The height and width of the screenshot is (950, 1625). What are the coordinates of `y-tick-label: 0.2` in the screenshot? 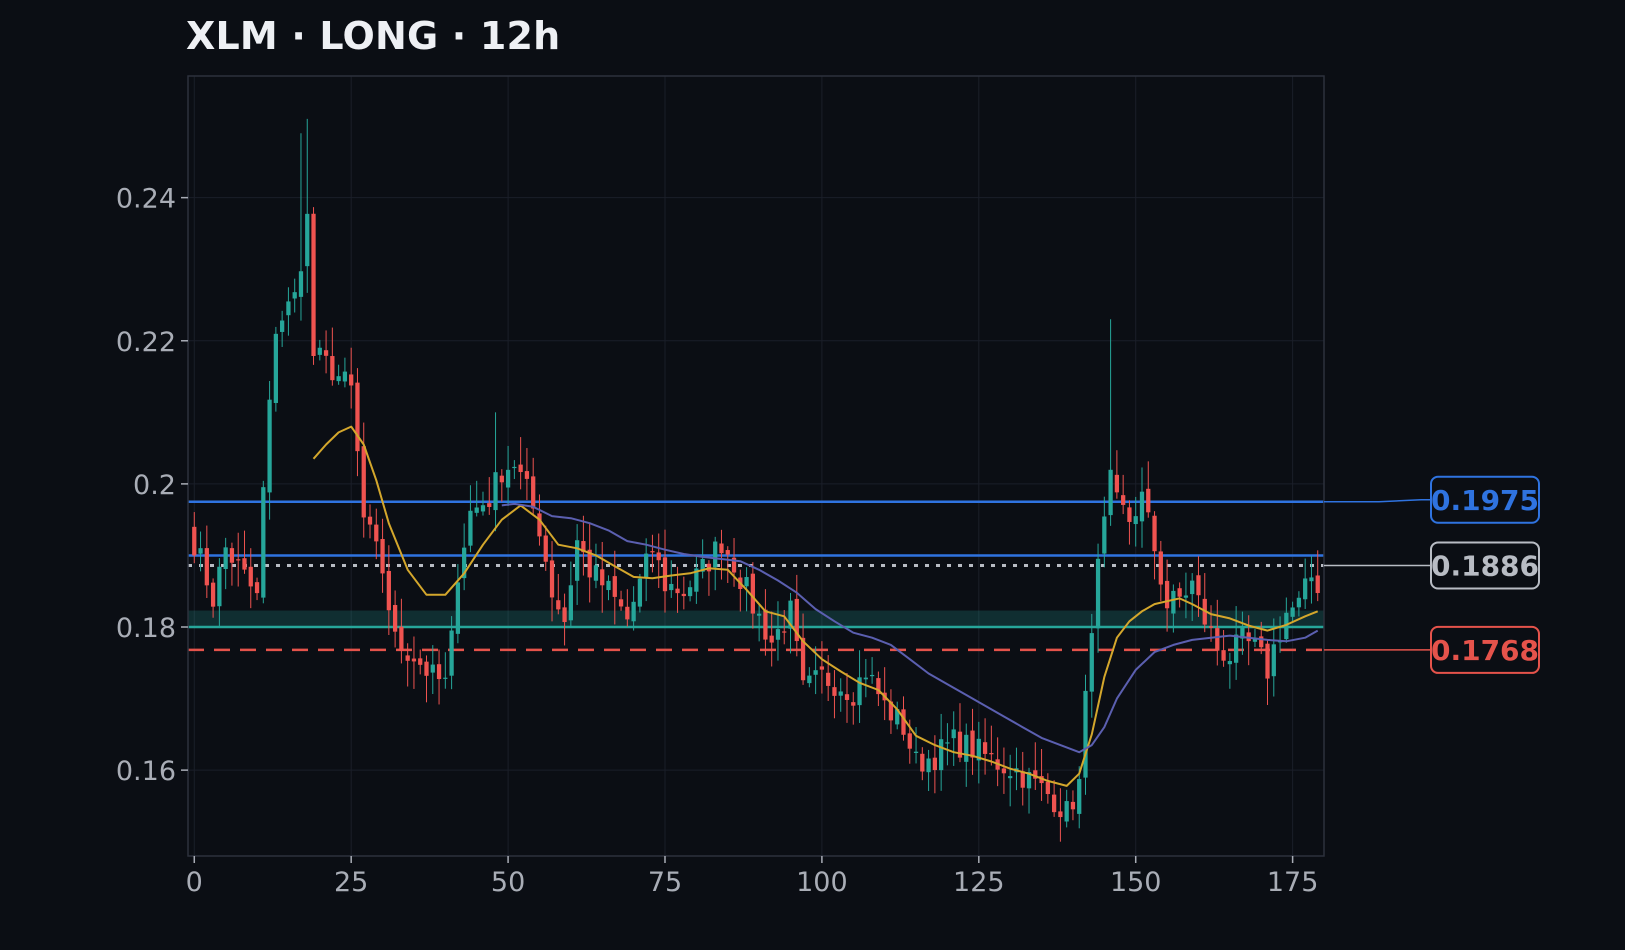 It's located at (154, 485).